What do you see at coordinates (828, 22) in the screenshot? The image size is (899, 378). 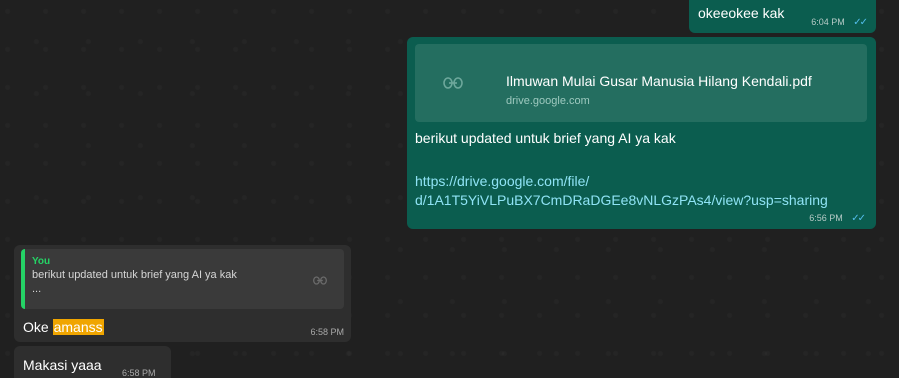 I see `message-time: 6:04 PM` at bounding box center [828, 22].